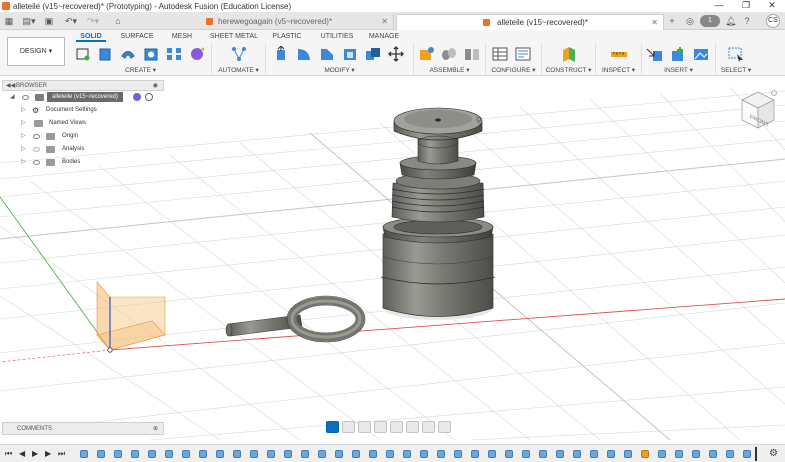 This screenshot has width=785, height=462. I want to click on configuration-rules-icon, so click(523, 54).